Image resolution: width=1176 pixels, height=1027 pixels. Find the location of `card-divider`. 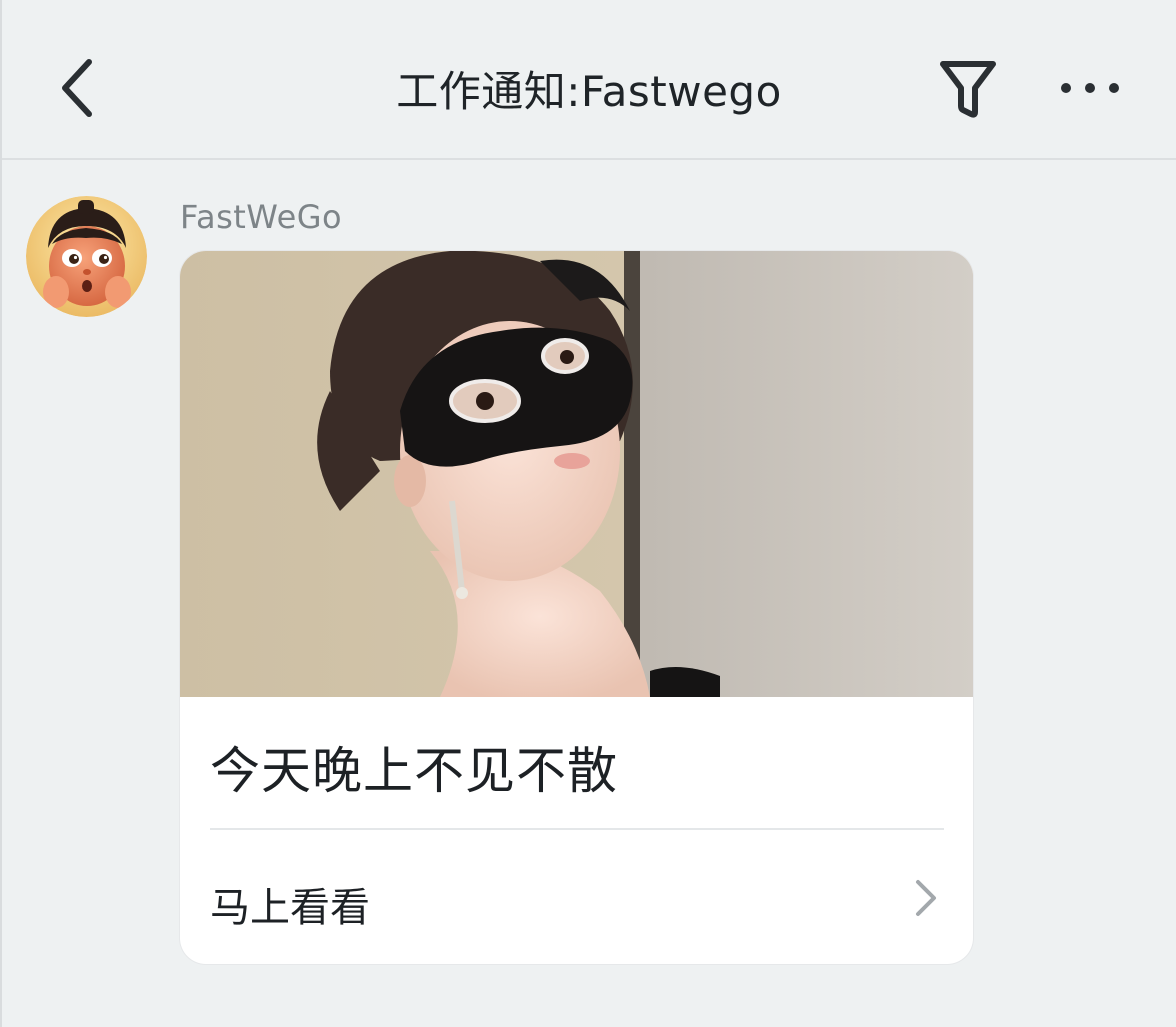

card-divider is located at coordinates (577, 829).